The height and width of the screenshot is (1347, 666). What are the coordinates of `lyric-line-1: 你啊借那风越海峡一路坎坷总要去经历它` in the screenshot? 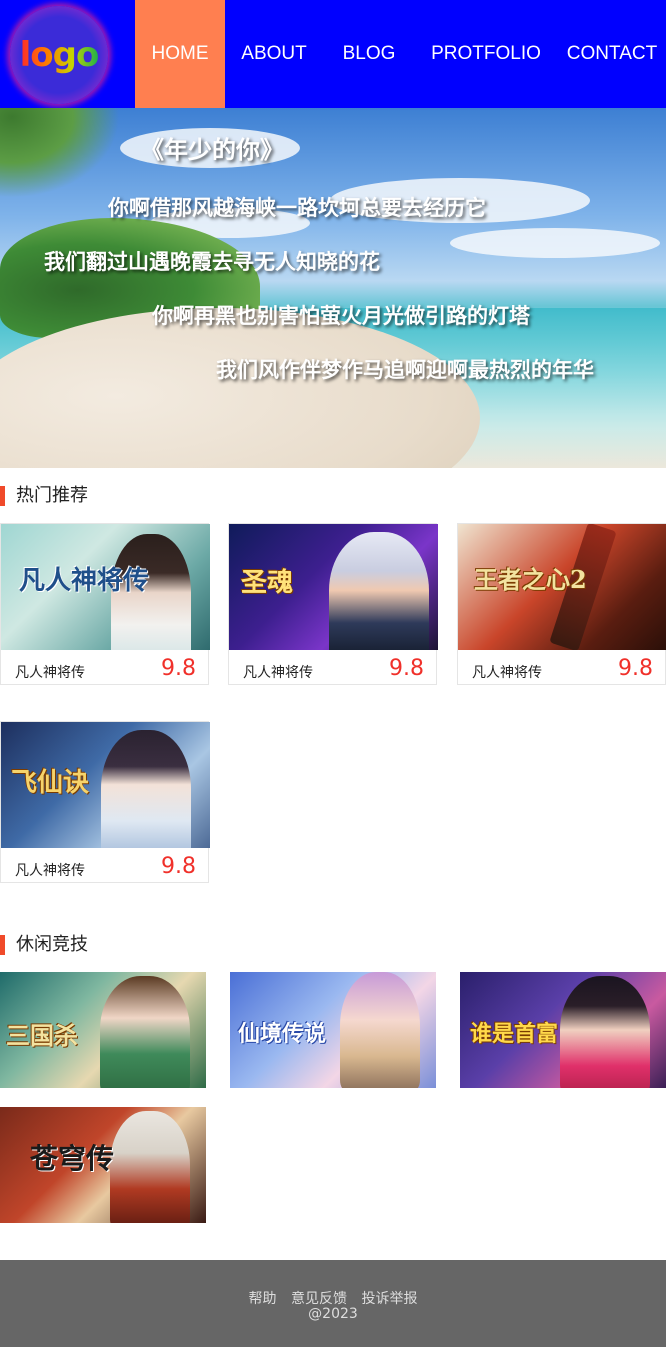 It's located at (297, 208).